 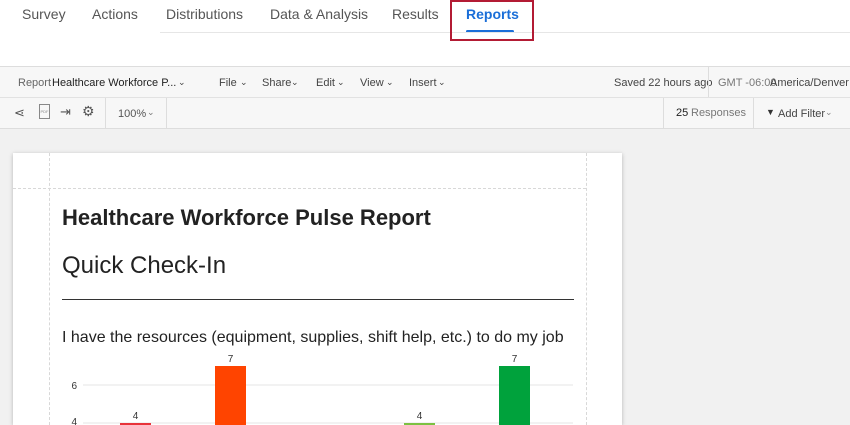 What do you see at coordinates (747, 83) in the screenshot?
I see `timezone-offset: GMT -06:00` at bounding box center [747, 83].